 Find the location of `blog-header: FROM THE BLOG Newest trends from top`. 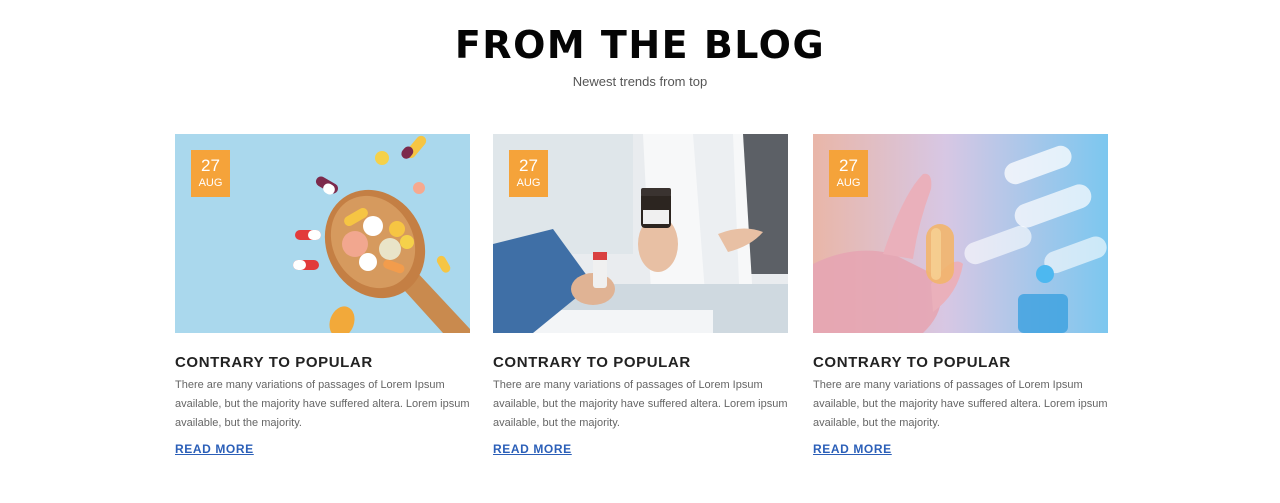

blog-header: FROM THE BLOG Newest trends from top is located at coordinates (640, 55).